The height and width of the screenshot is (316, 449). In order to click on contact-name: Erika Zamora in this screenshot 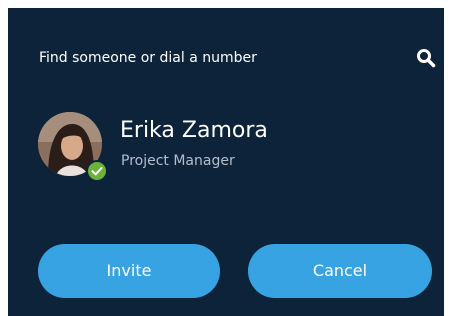, I will do `click(194, 130)`.